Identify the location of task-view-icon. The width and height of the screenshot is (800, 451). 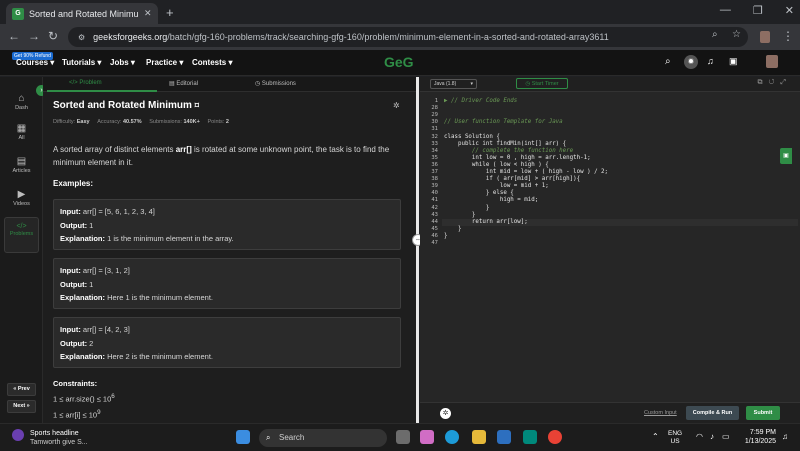
(403, 437).